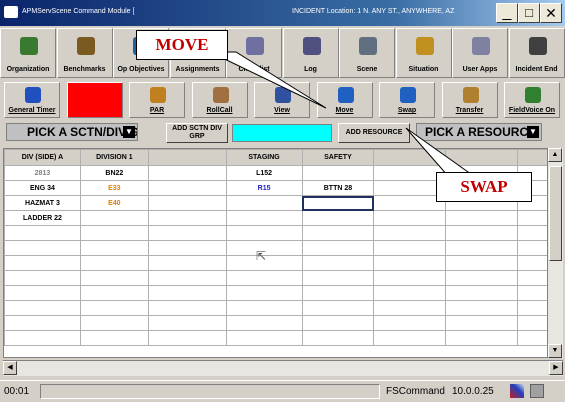  Describe the element at coordinates (484, 187) in the screenshot. I see `swap-callout: SWAP` at that location.